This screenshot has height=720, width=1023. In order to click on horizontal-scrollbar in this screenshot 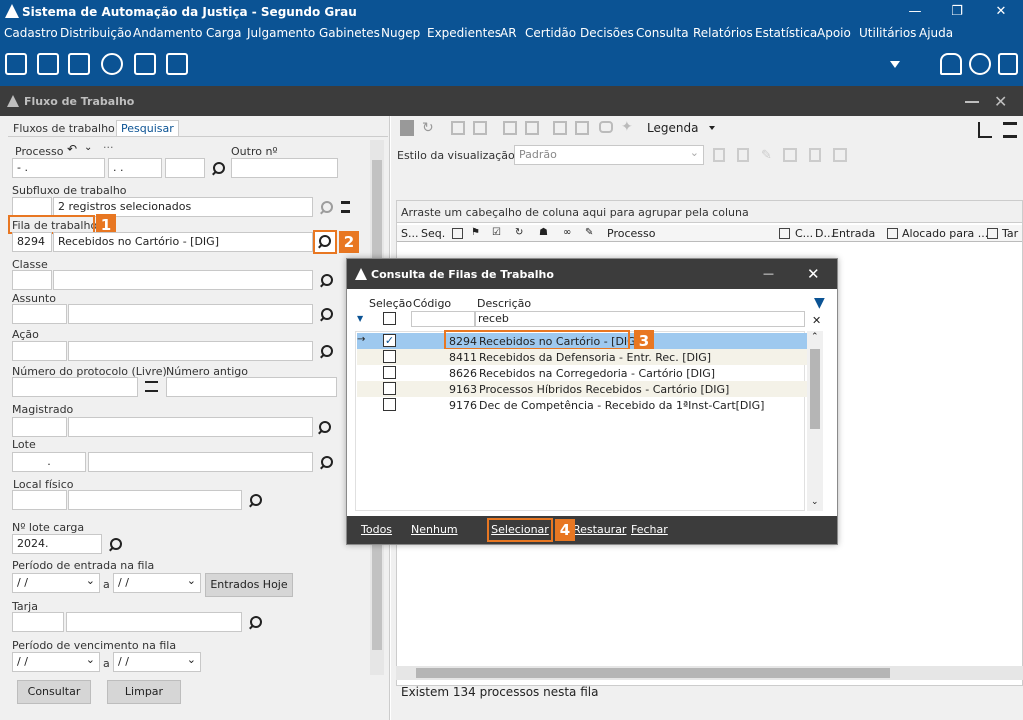, I will do `click(709, 673)`.